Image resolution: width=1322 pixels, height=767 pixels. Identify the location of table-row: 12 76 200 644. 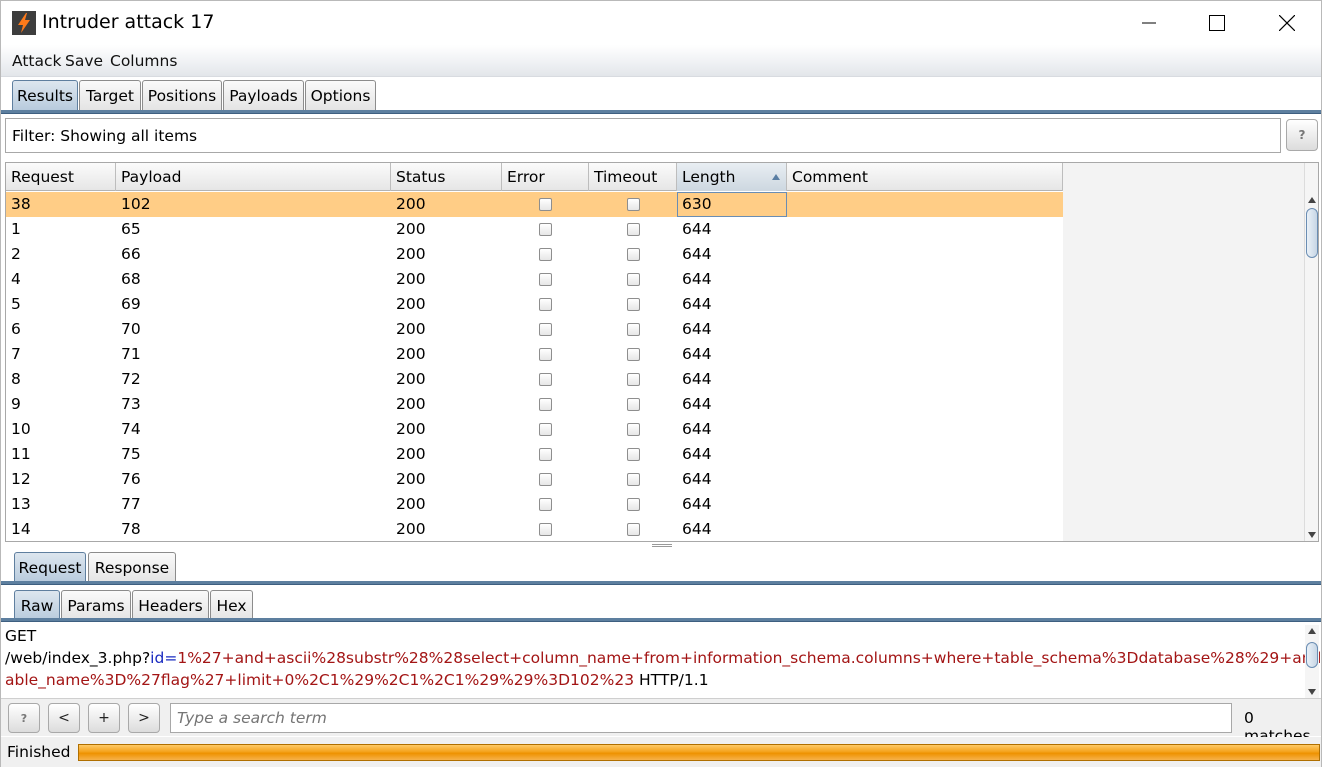
(534, 479).